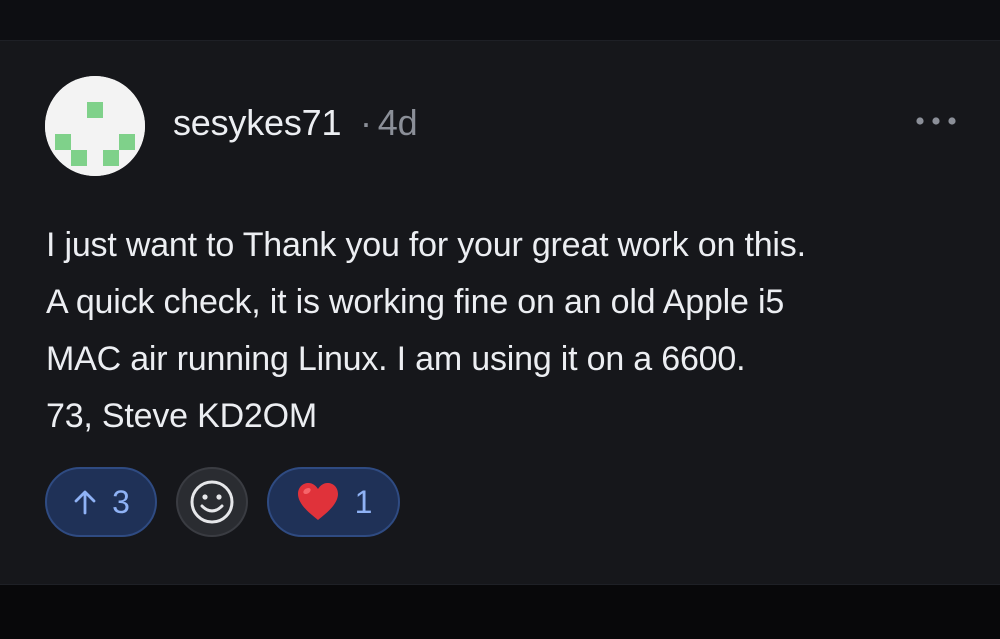 The width and height of the screenshot is (1000, 639). Describe the element at coordinates (257, 123) in the screenshot. I see `username-link: sesykes71` at that location.